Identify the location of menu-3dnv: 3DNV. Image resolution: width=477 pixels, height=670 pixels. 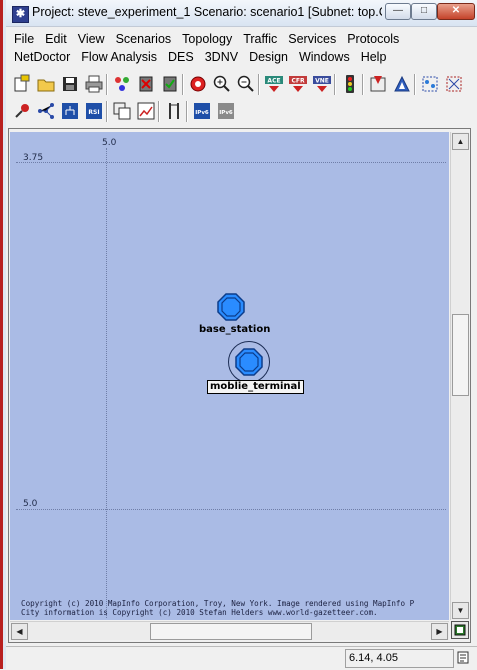
(221, 57).